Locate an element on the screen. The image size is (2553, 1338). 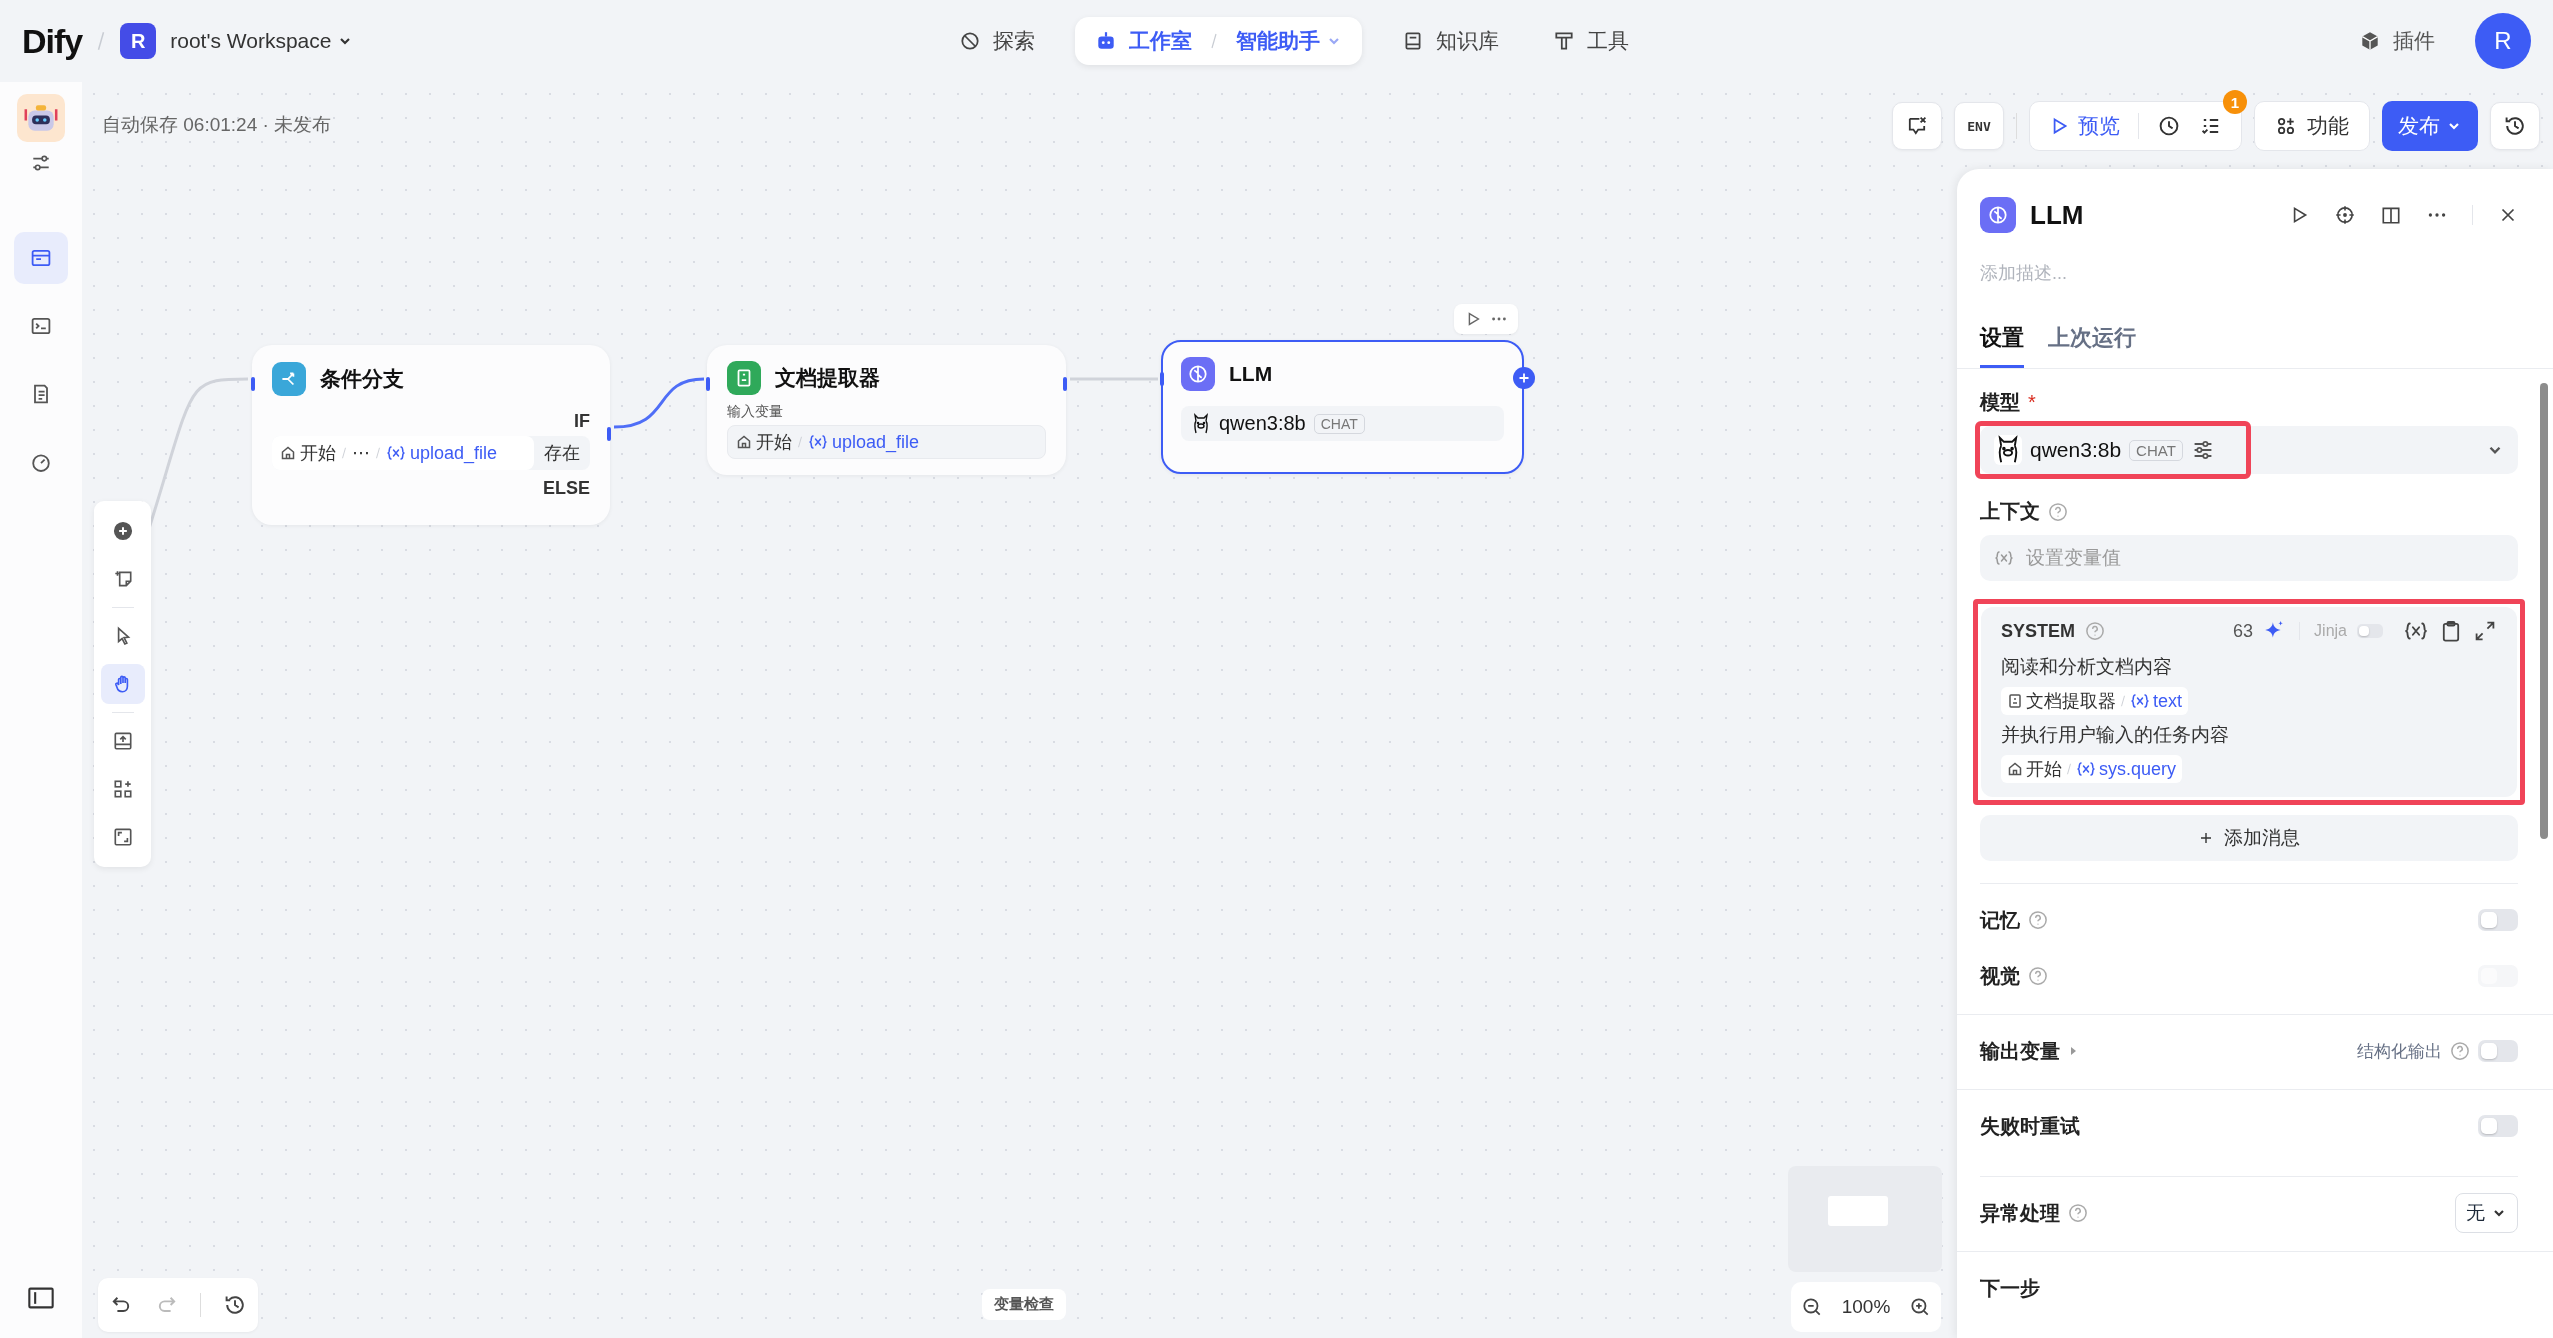
nav-tab: 工具 is located at coordinates (1591, 41).